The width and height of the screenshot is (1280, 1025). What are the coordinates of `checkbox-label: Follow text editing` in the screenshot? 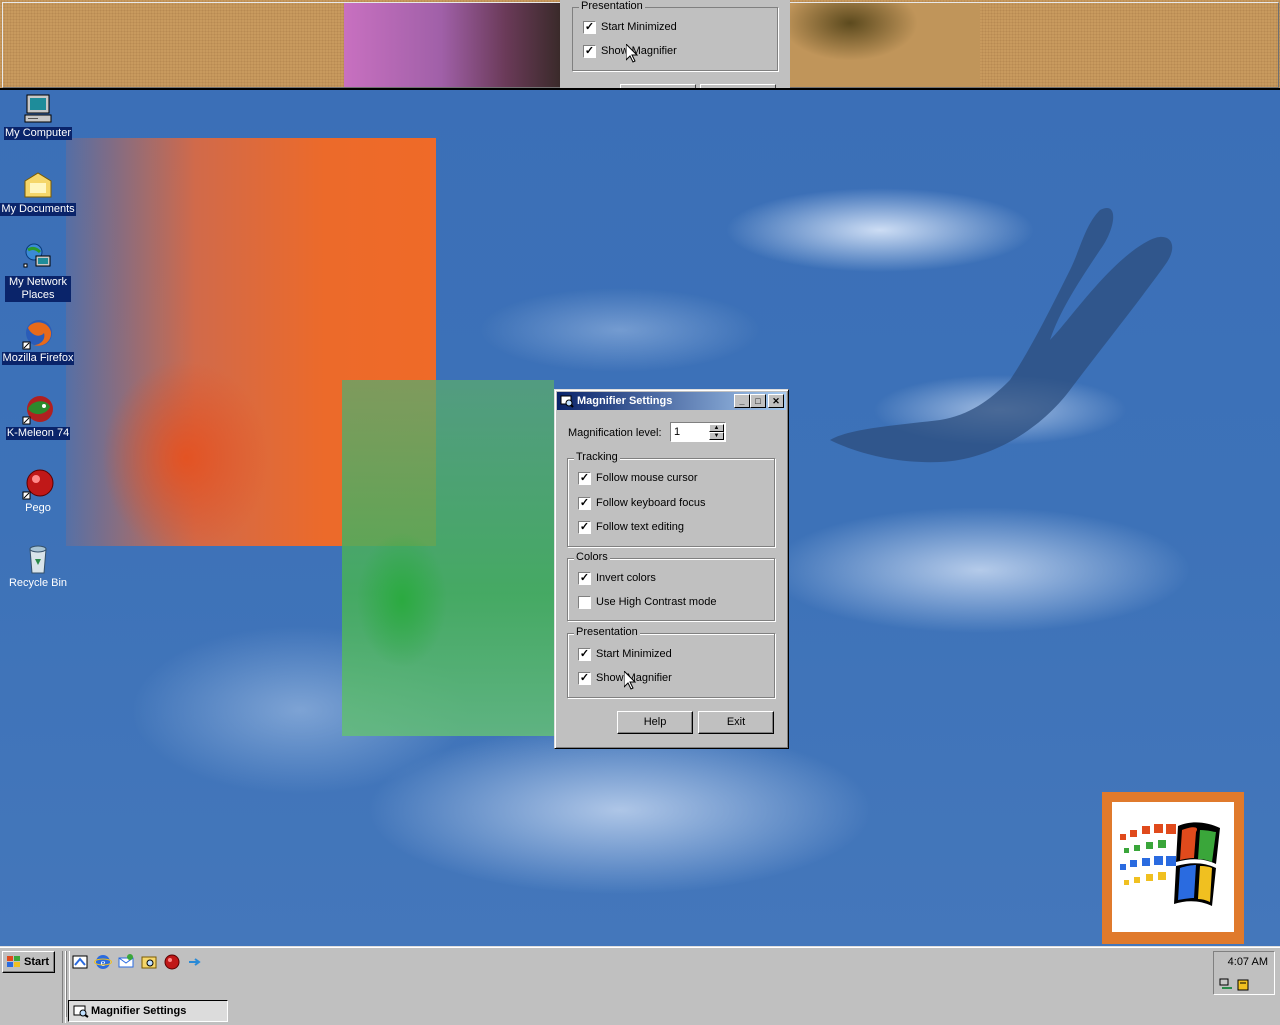 It's located at (640, 527).